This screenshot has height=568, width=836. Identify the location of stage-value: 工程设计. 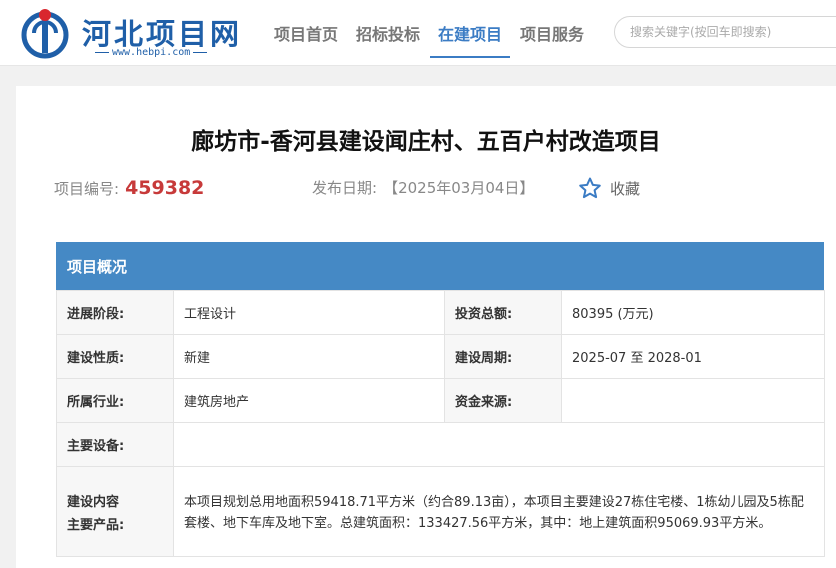
(309, 312).